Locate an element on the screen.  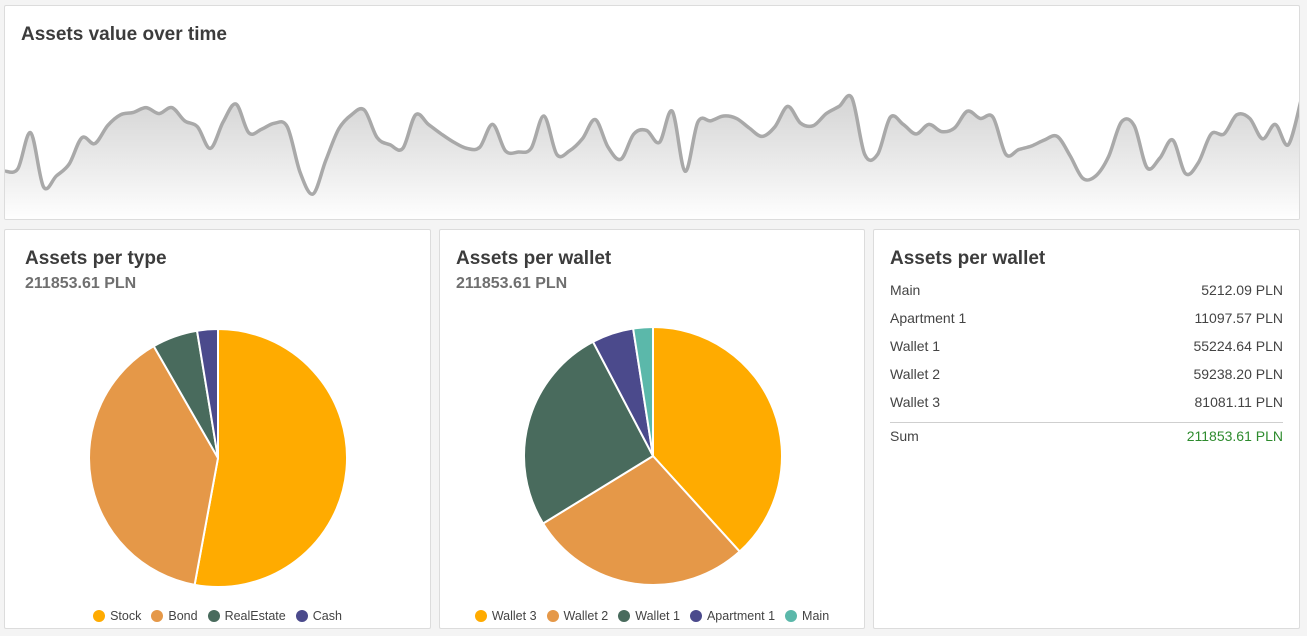
wallet-value: 55224.64 PLN is located at coordinates (1238, 346).